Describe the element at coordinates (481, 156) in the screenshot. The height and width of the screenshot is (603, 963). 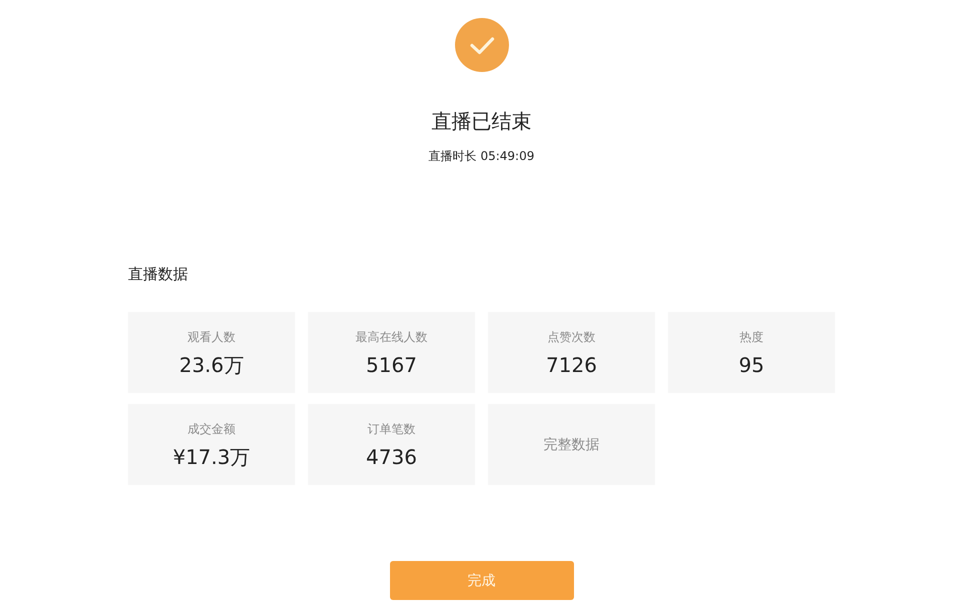
I see `duration-text: 直播时长 05:49:09` at that location.